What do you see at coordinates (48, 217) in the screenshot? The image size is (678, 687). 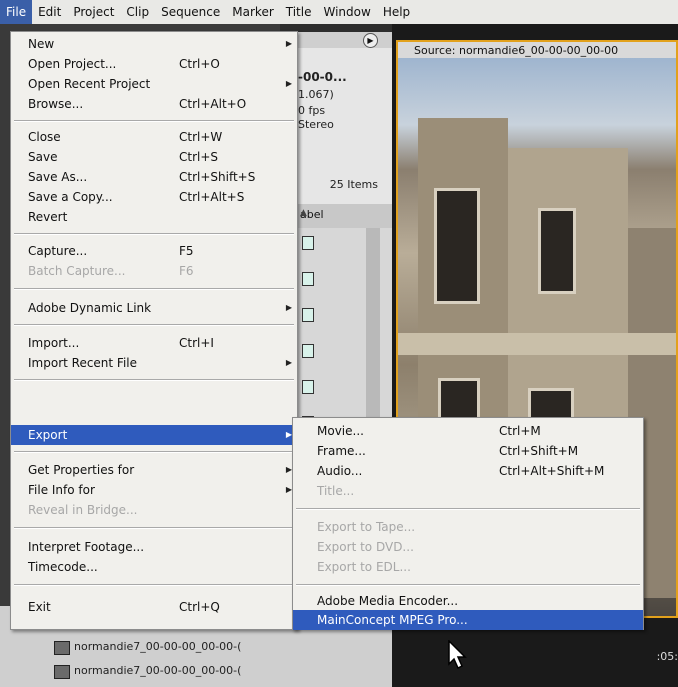 I see `menu-item-label: Revert` at bounding box center [48, 217].